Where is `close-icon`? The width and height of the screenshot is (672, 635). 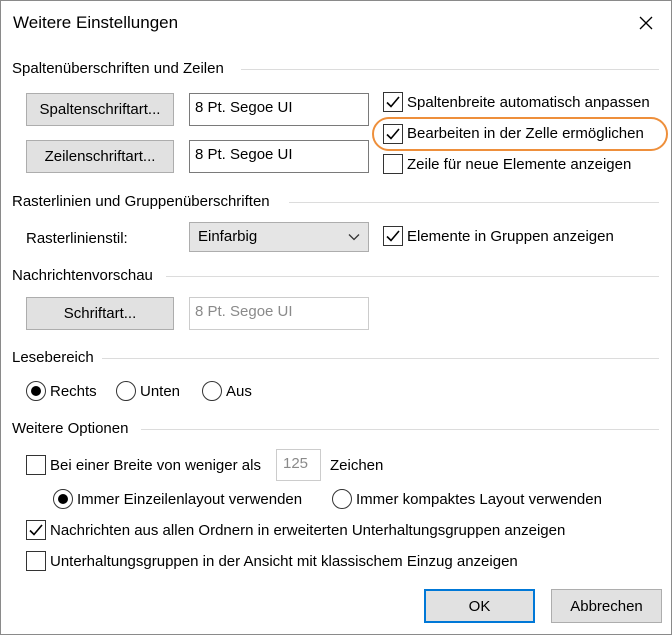
close-icon is located at coordinates (646, 23).